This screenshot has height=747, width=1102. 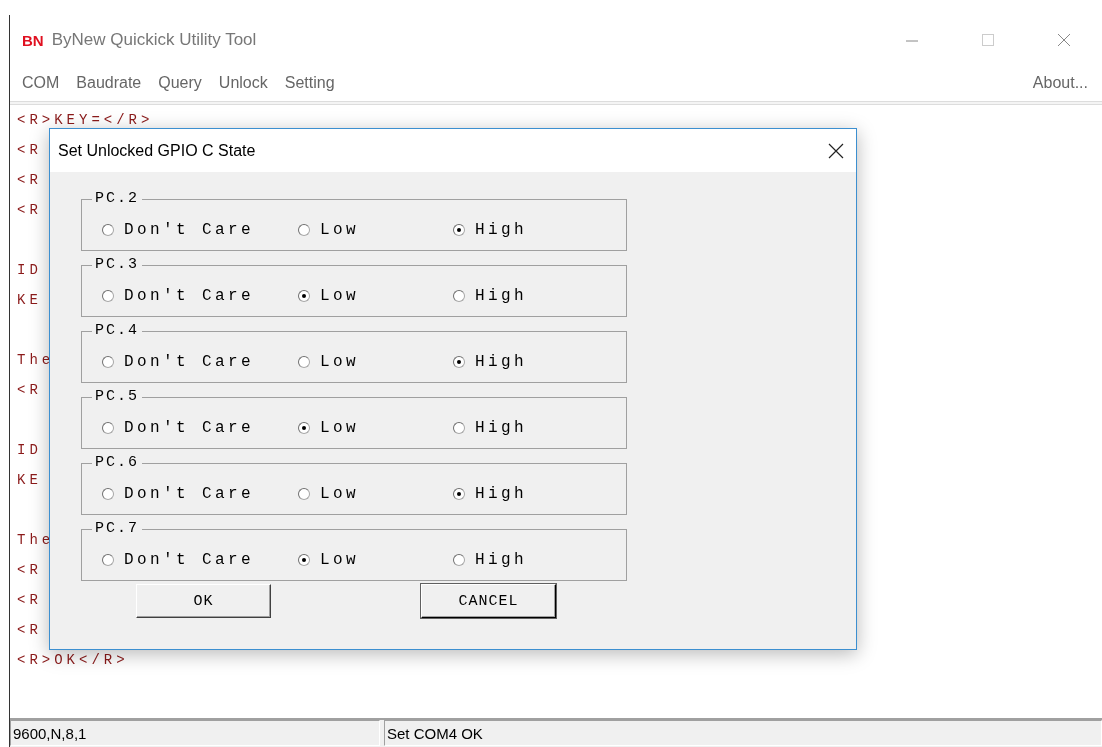 I want to click on cancel-button: CANCEL, so click(x=488, y=601).